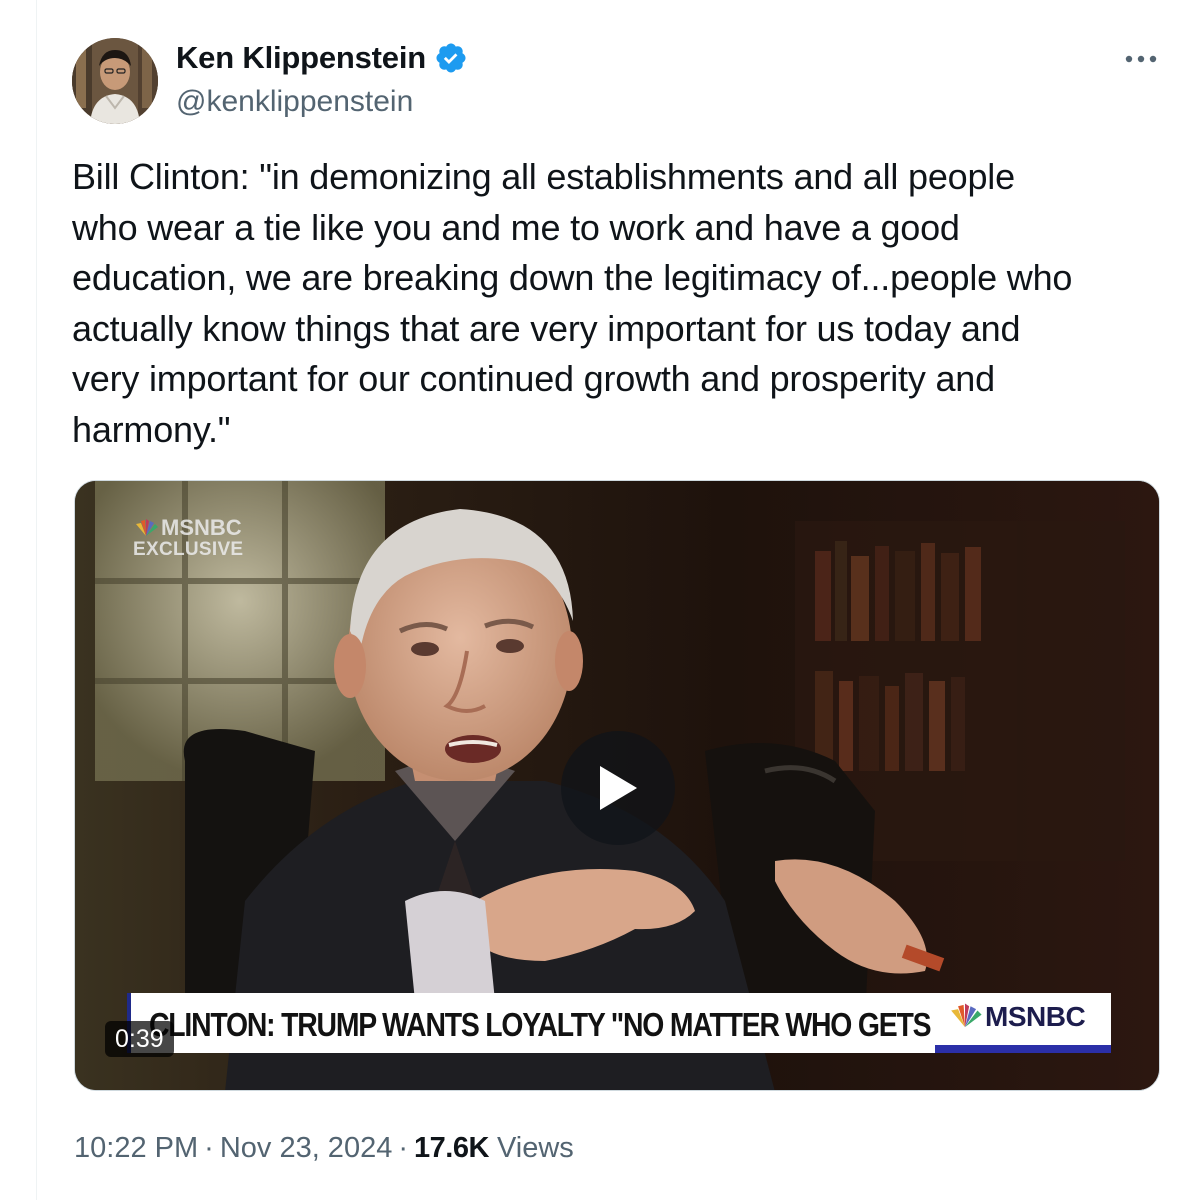 The width and height of the screenshot is (1192, 1200). Describe the element at coordinates (1141, 59) in the screenshot. I see `more-horizontal-icon` at that location.